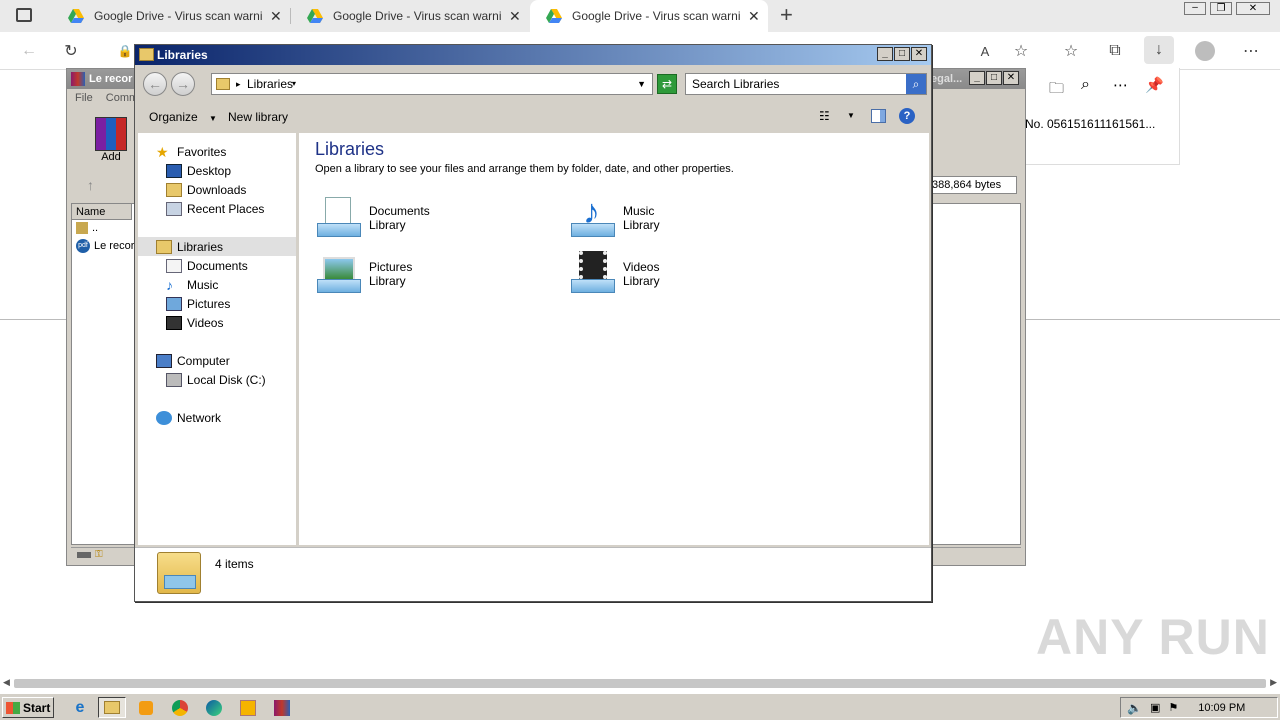 This screenshot has width=1280, height=720. Describe the element at coordinates (973, 185) in the screenshot. I see `archive-size-field: 388,864 bytes` at that location.